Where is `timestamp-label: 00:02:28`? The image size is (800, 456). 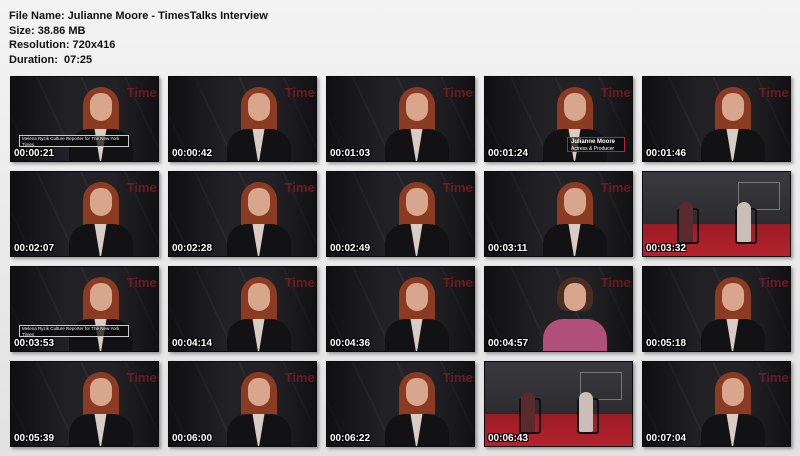 timestamp-label: 00:02:28 is located at coordinates (192, 248).